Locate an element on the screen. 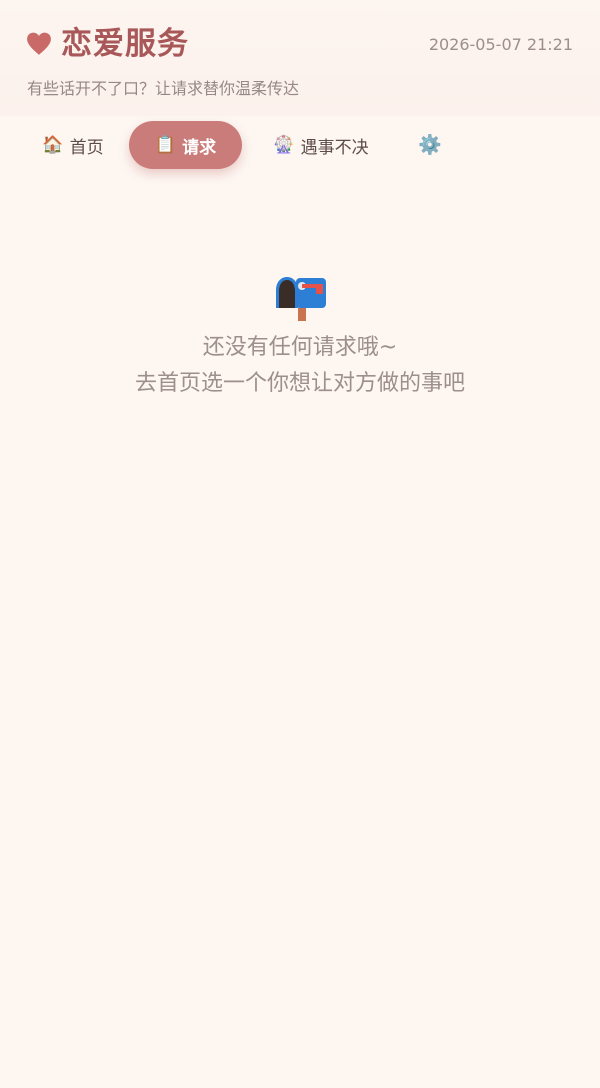 Image resolution: width=600 pixels, height=1088 pixels. brand: 恋爱服务 is located at coordinates (107, 44).